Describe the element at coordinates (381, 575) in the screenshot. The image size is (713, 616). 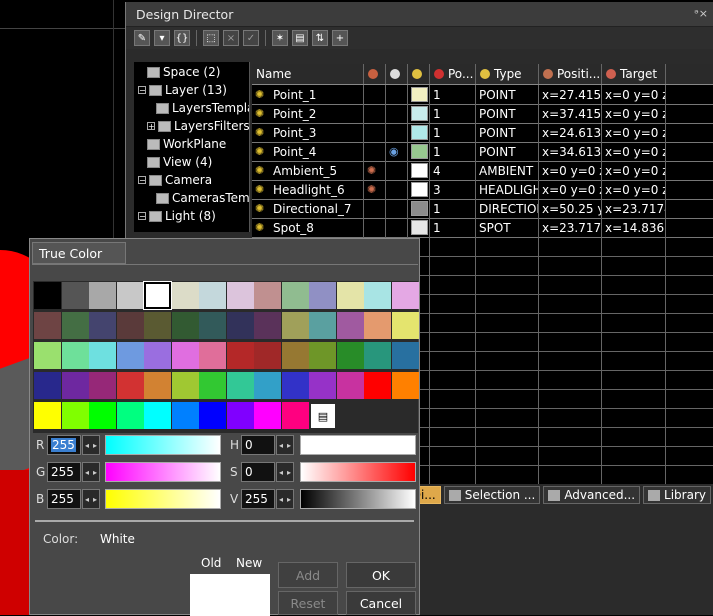
I see `ok-button: OK` at that location.